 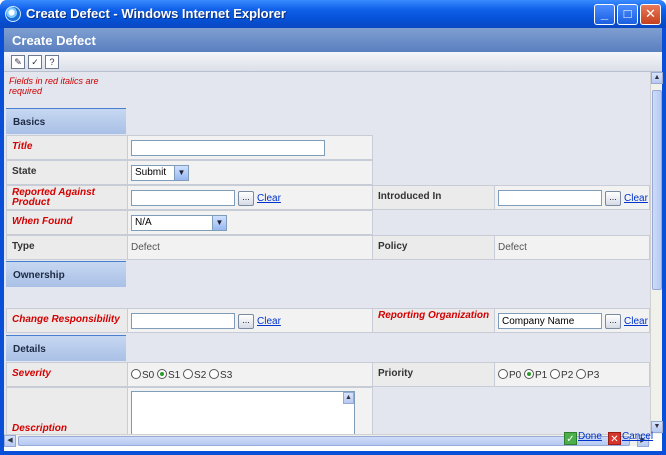 What do you see at coordinates (250, 374) in the screenshot?
I see `severity-cell: S0 S1 S2 S3` at bounding box center [250, 374].